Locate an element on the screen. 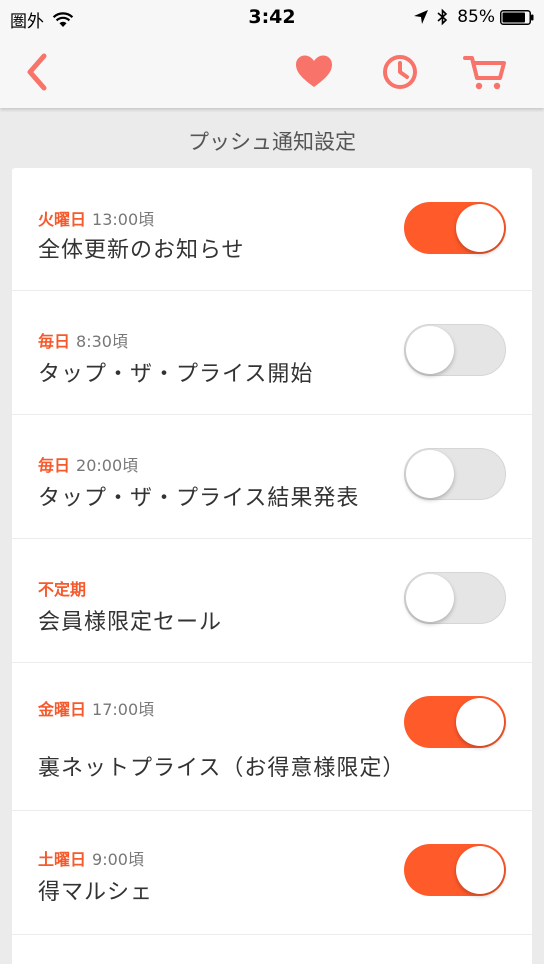 The width and height of the screenshot is (544, 964). history-button is located at coordinates (400, 72).